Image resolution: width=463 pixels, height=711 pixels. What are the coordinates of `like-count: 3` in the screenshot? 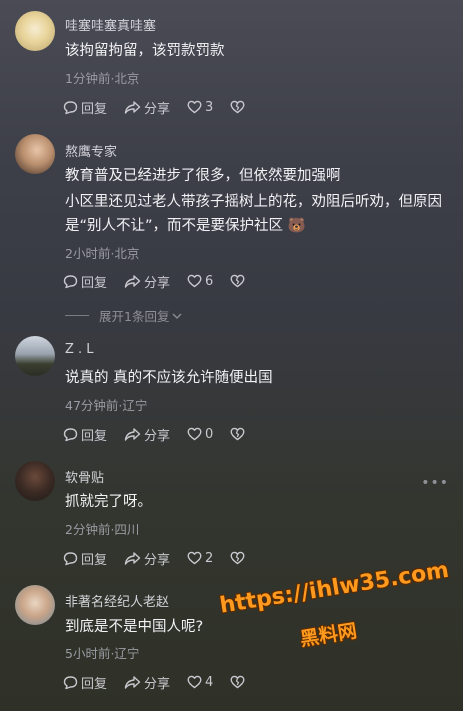 It's located at (209, 107).